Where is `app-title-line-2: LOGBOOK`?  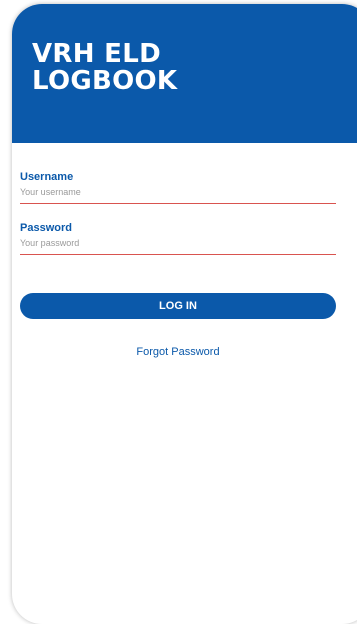
app-title-line-2: LOGBOOK is located at coordinates (105, 81).